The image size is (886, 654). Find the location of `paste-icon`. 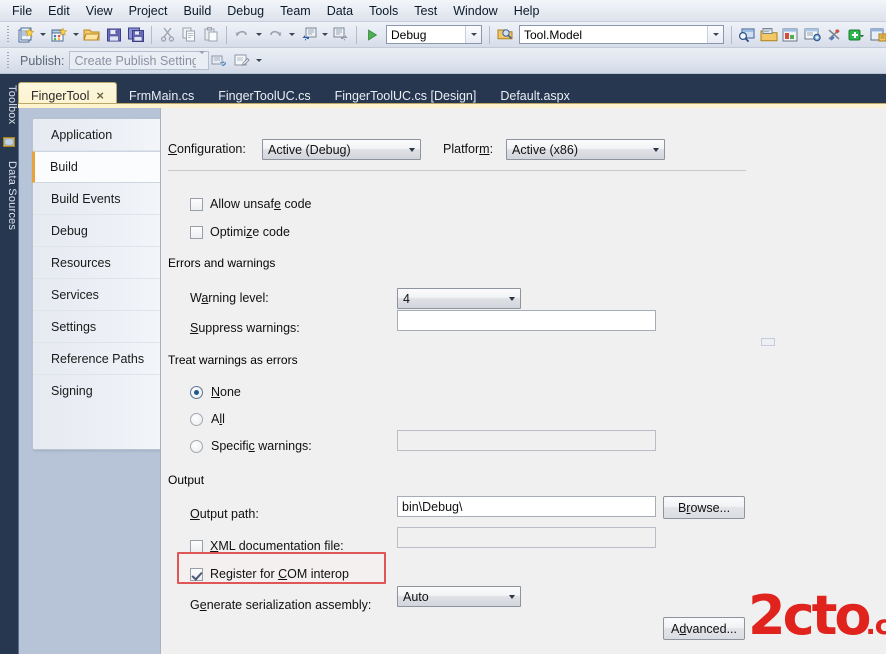

paste-icon is located at coordinates (211, 35).